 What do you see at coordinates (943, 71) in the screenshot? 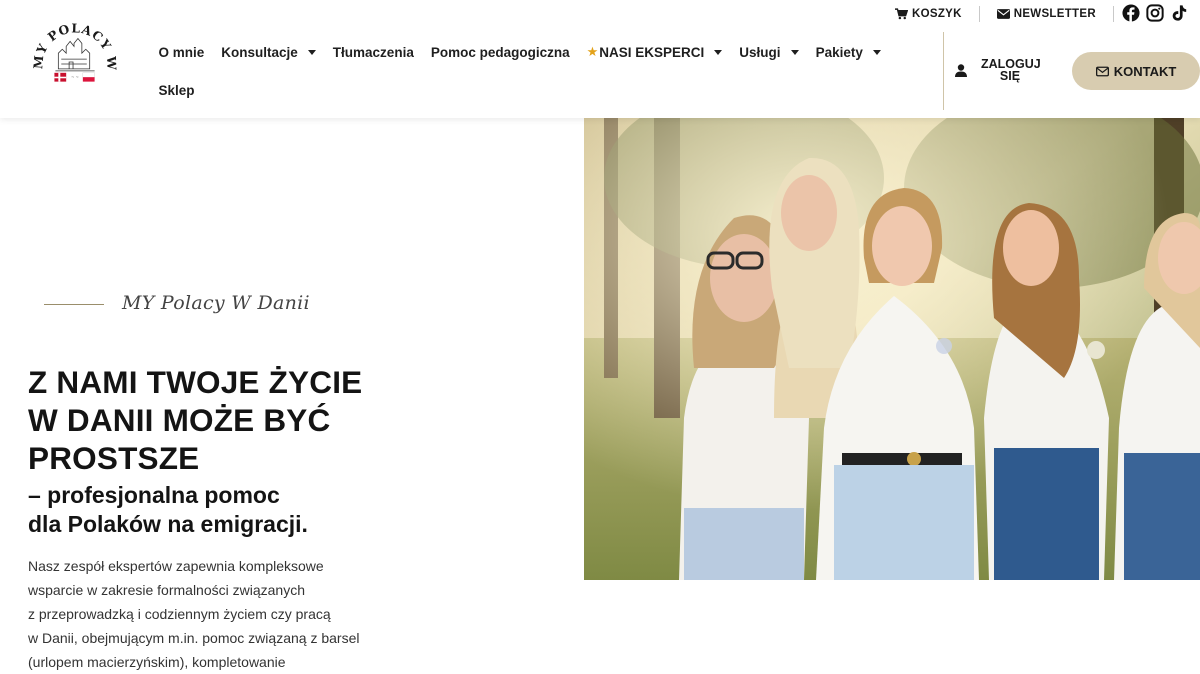
I see `header-divider` at bounding box center [943, 71].